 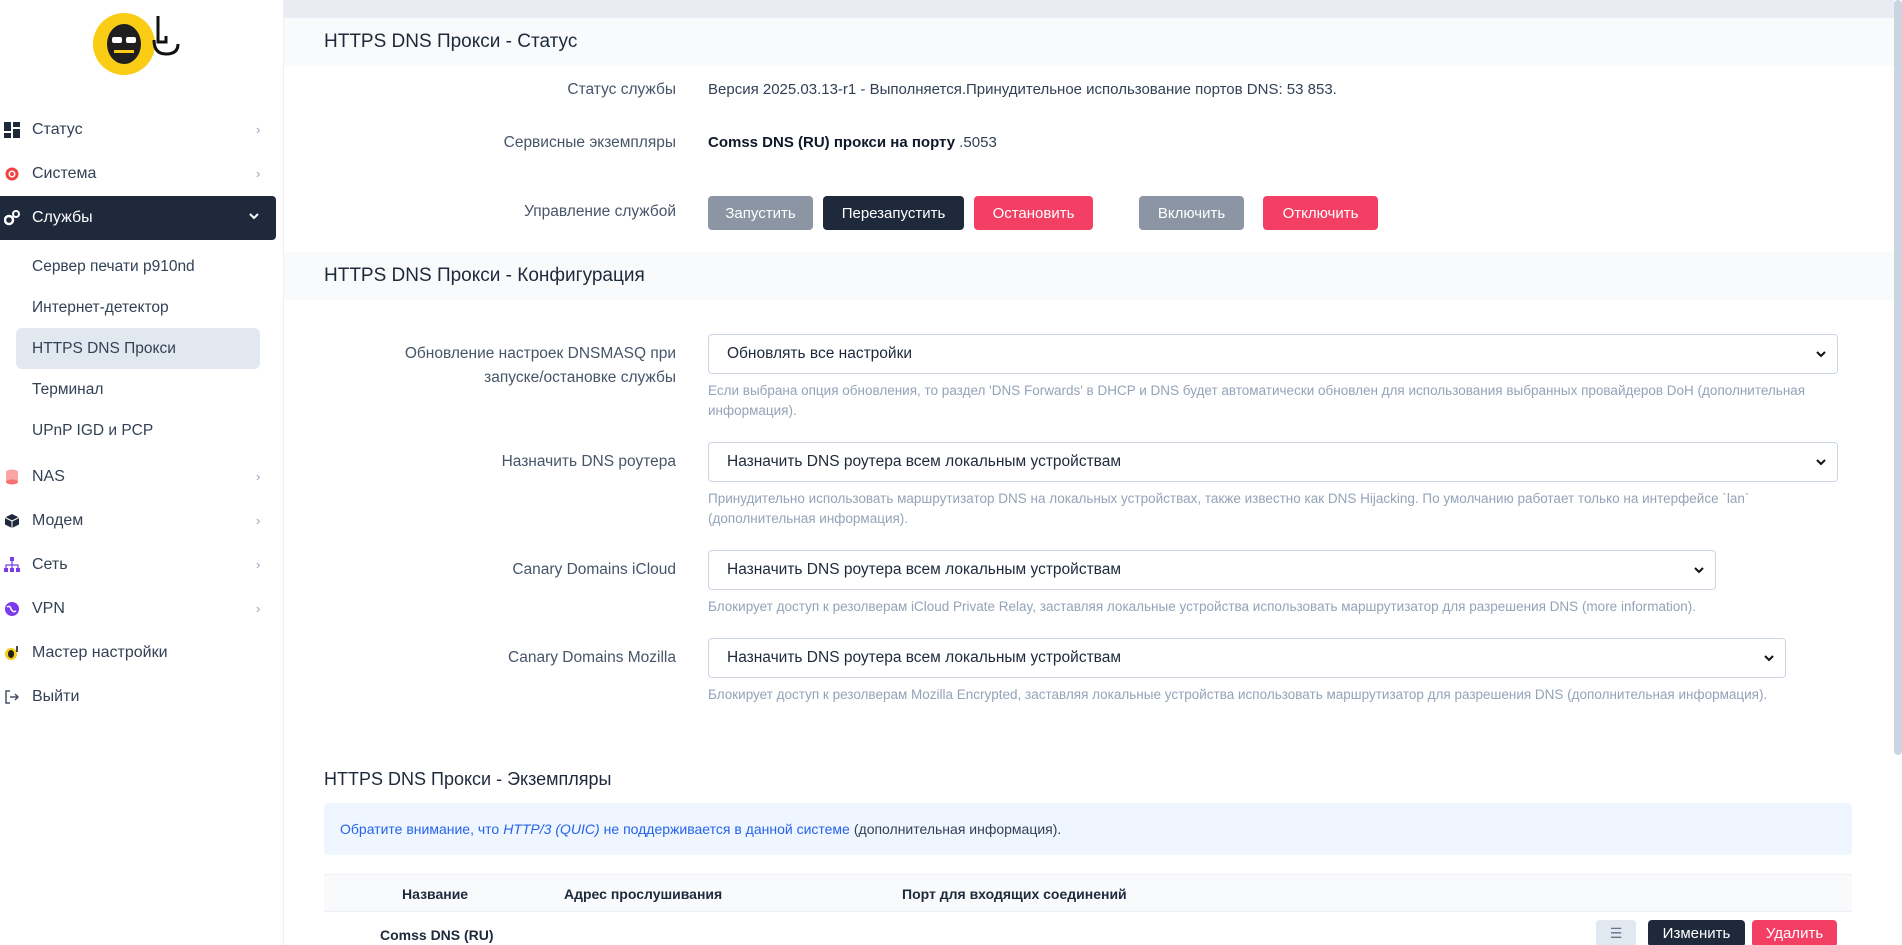 What do you see at coordinates (1794, 932) in the screenshot?
I see `delete-button: Удалить` at bounding box center [1794, 932].